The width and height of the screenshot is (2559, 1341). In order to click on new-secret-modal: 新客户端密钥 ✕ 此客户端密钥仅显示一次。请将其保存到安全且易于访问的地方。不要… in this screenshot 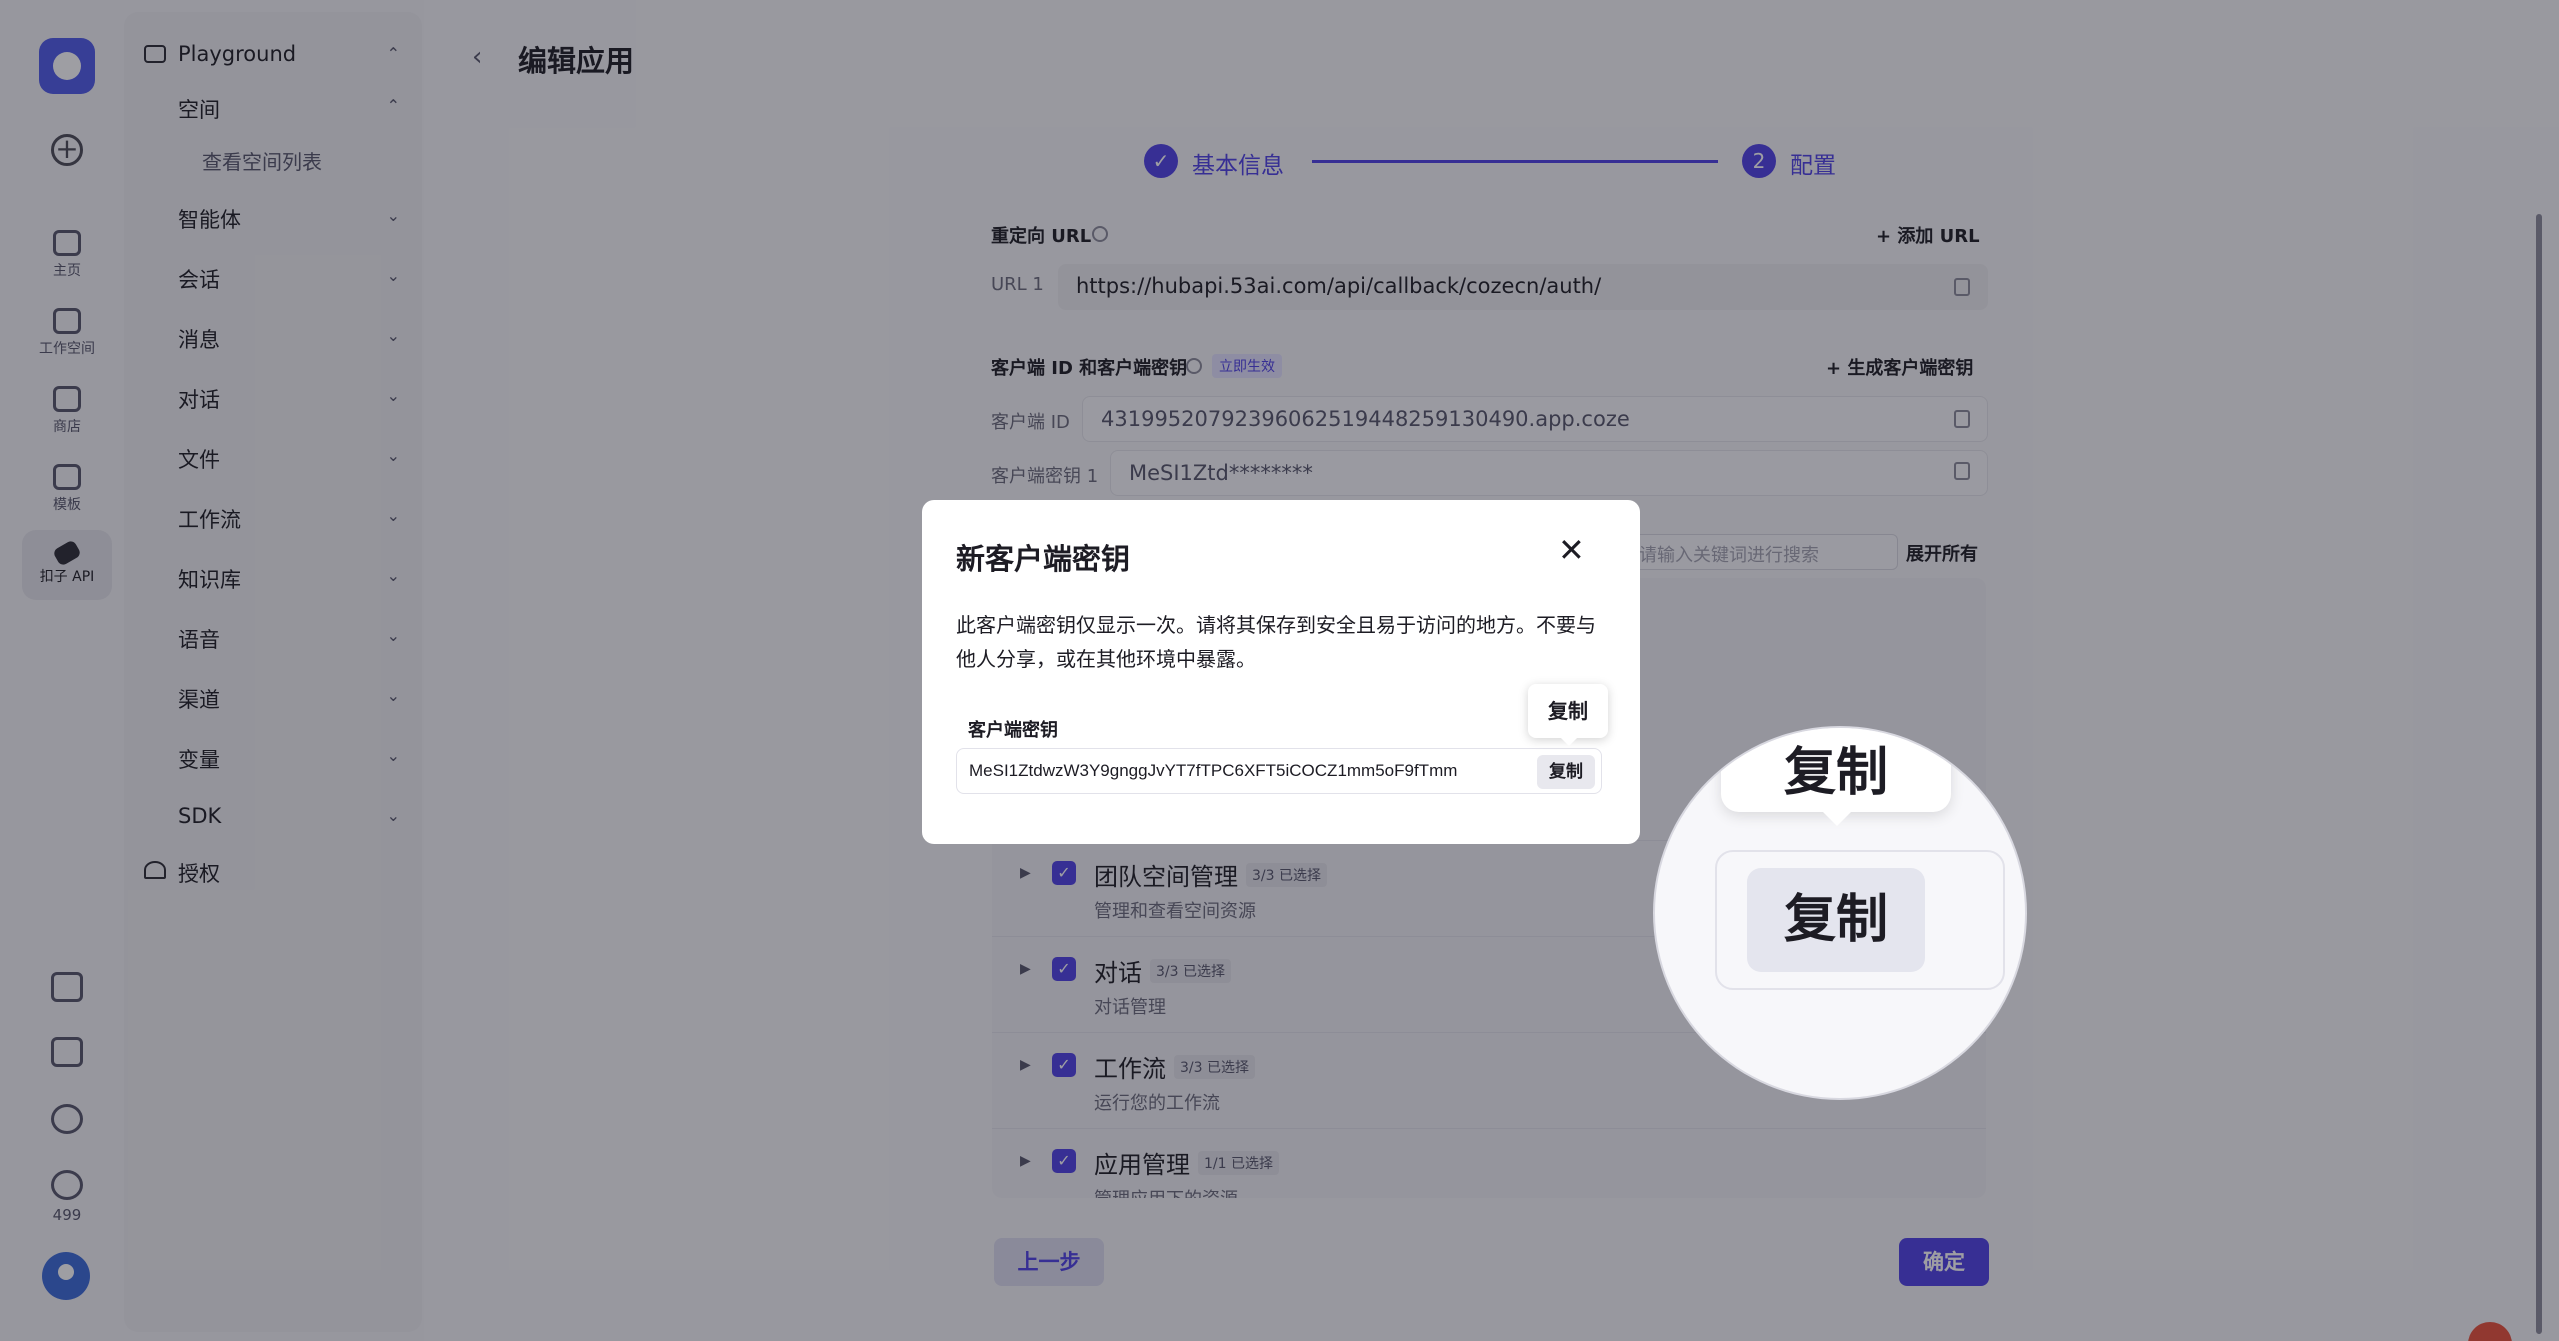, I will do `click(1281, 672)`.